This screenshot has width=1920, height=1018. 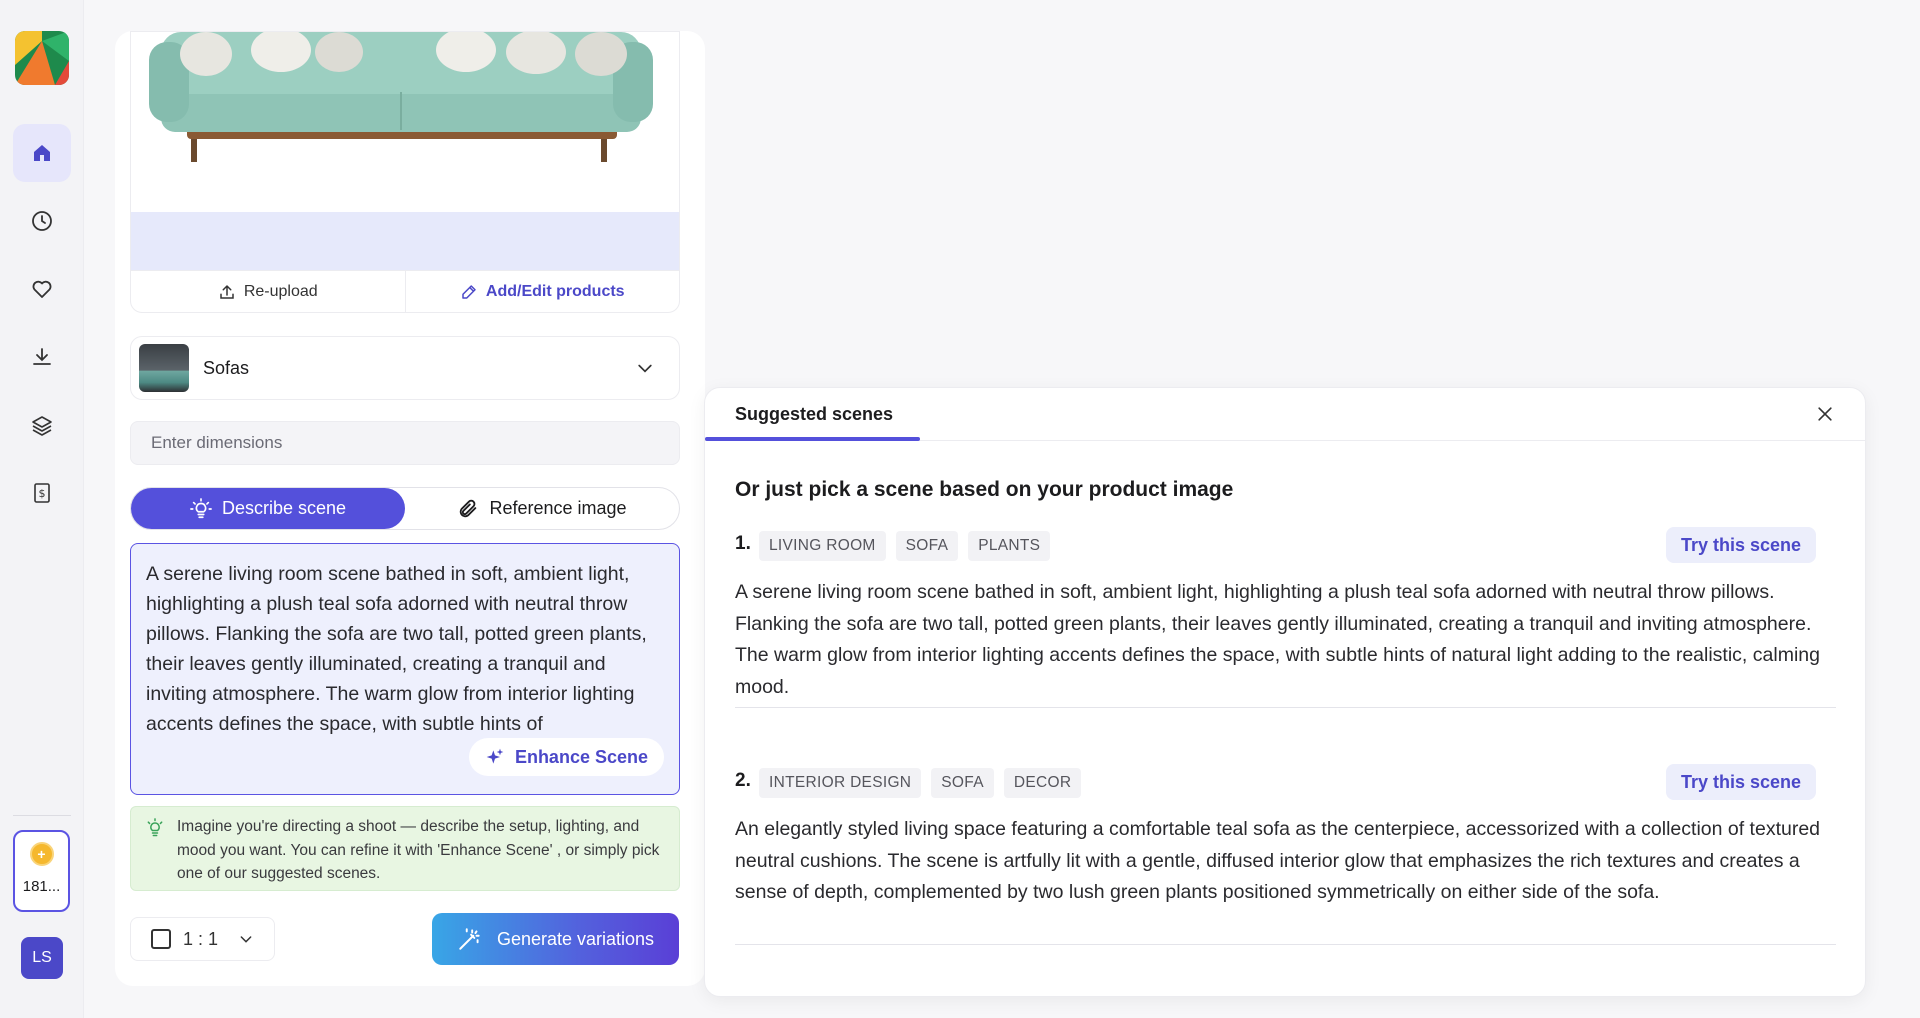 I want to click on category-label: Sofas, so click(x=226, y=367).